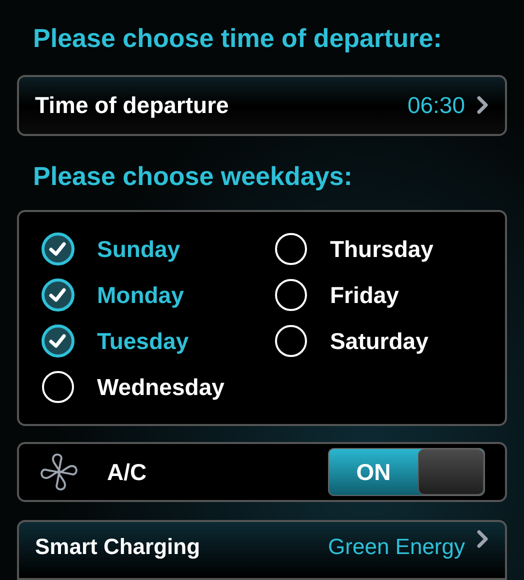 The image size is (524, 580). Describe the element at coordinates (59, 472) in the screenshot. I see `fan-icon` at that location.